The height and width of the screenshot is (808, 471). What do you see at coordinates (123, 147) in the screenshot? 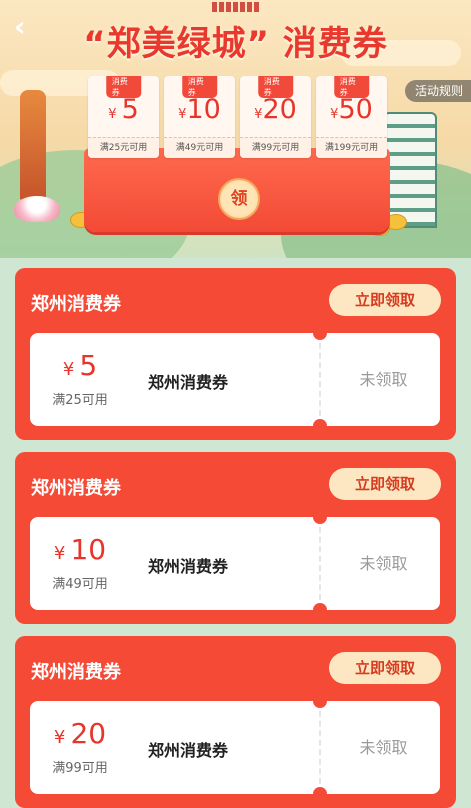
I see `mini-coupon-condition: 满25元可用` at bounding box center [123, 147].